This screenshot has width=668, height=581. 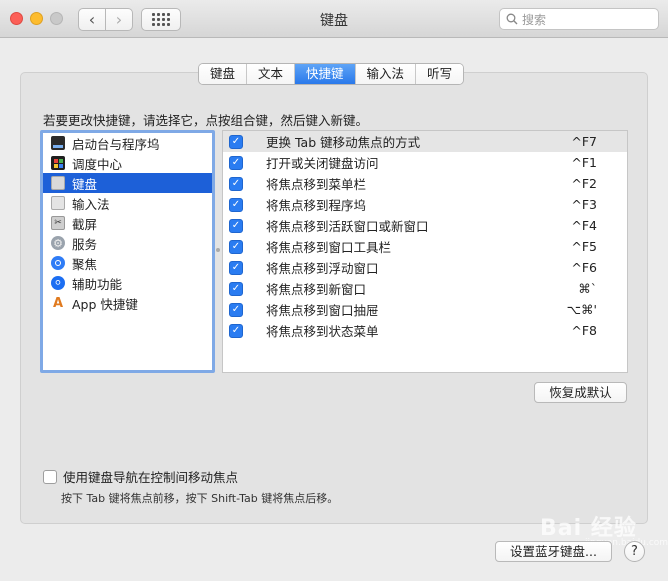 What do you see at coordinates (425, 267) in the screenshot?
I see `table-row: ✓ 将焦点移到浮动窗口 ^F6` at bounding box center [425, 267].